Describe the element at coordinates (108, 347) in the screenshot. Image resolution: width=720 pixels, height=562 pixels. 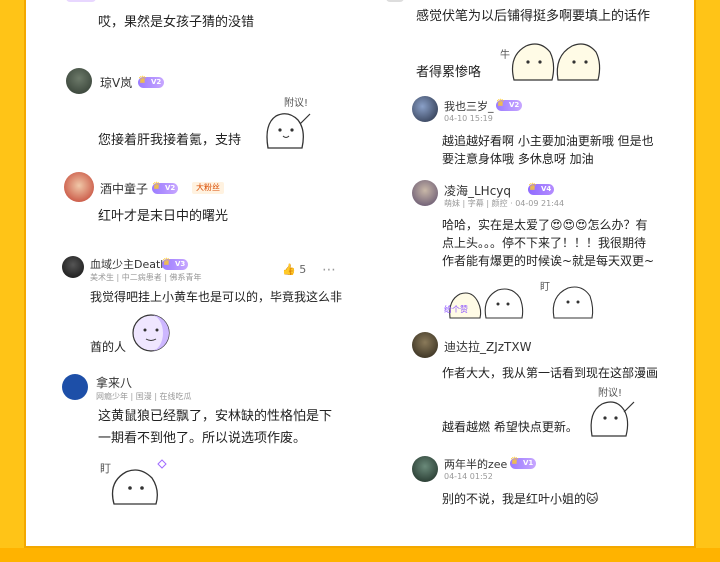
I see `comment-text: 酋的人` at that location.